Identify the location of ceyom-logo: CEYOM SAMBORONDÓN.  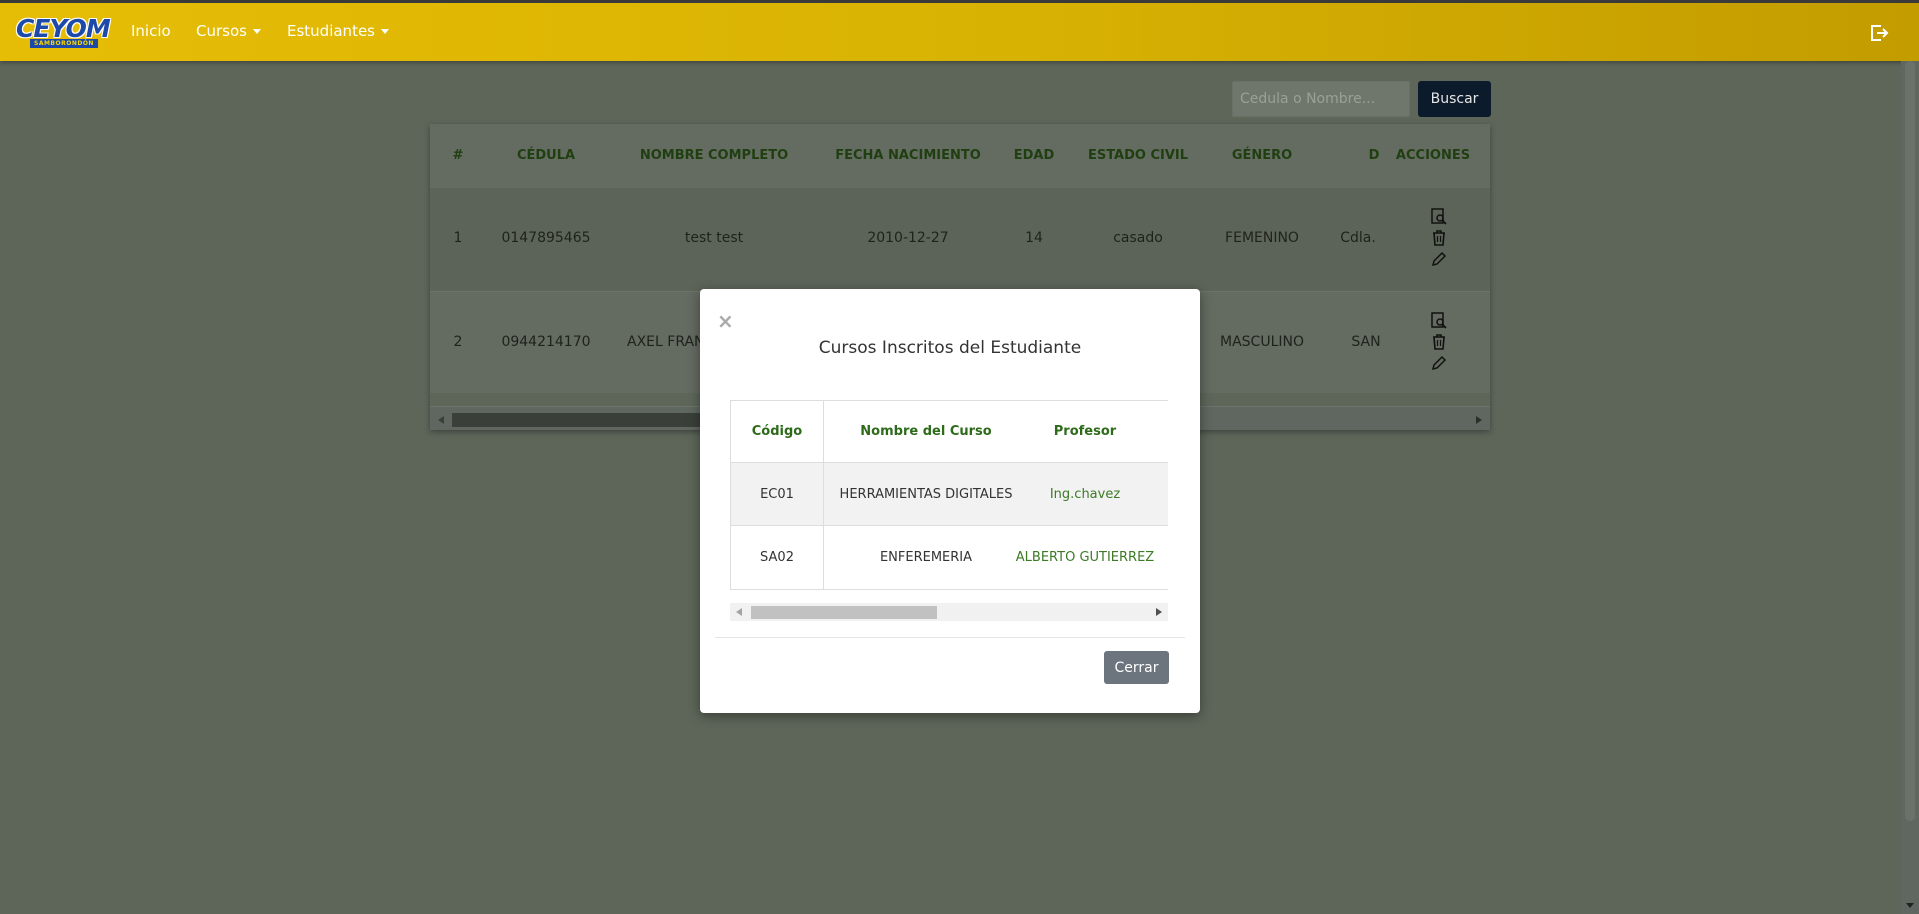
(63, 33).